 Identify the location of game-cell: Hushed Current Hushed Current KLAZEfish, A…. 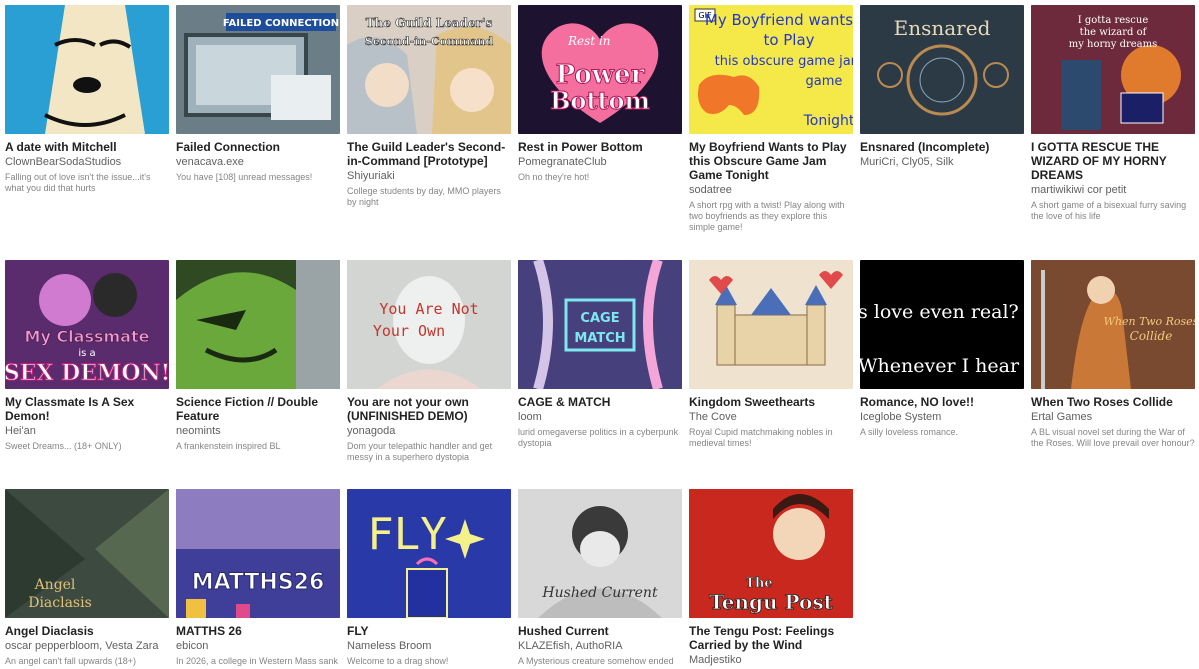
(600, 578).